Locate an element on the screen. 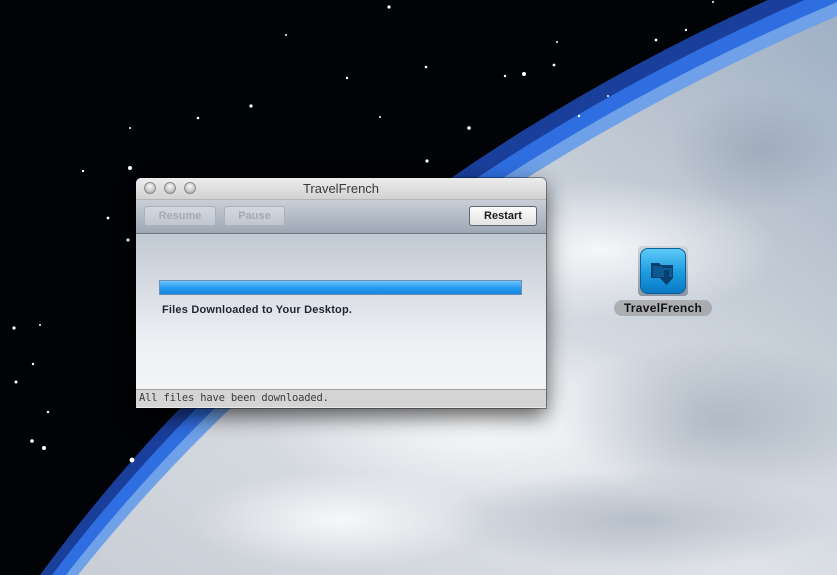  download-progress-fill is located at coordinates (340, 287).